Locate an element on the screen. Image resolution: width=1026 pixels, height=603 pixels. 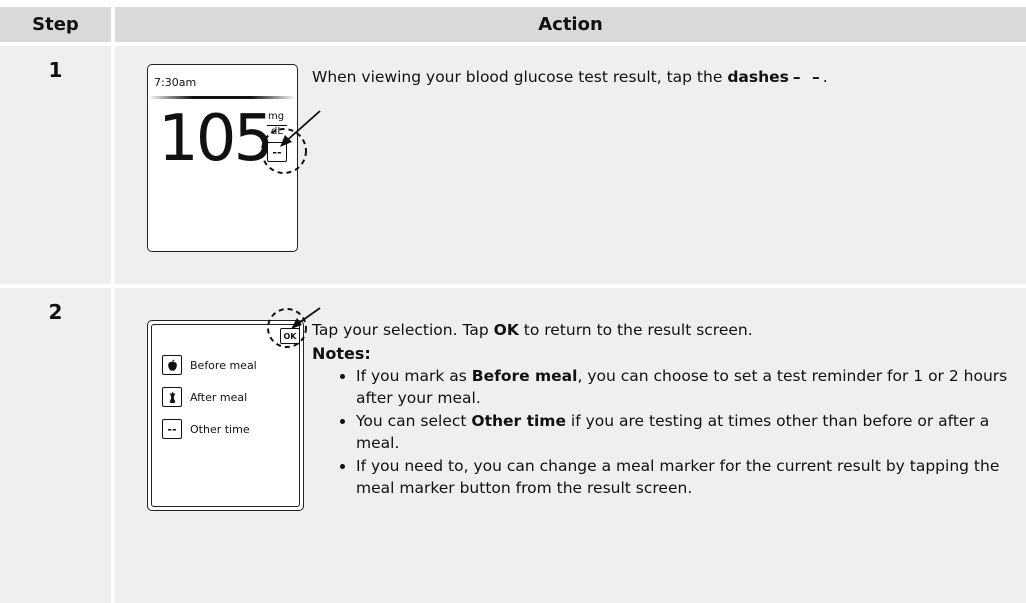
option-other-time: -- Other time is located at coordinates (206, 429).